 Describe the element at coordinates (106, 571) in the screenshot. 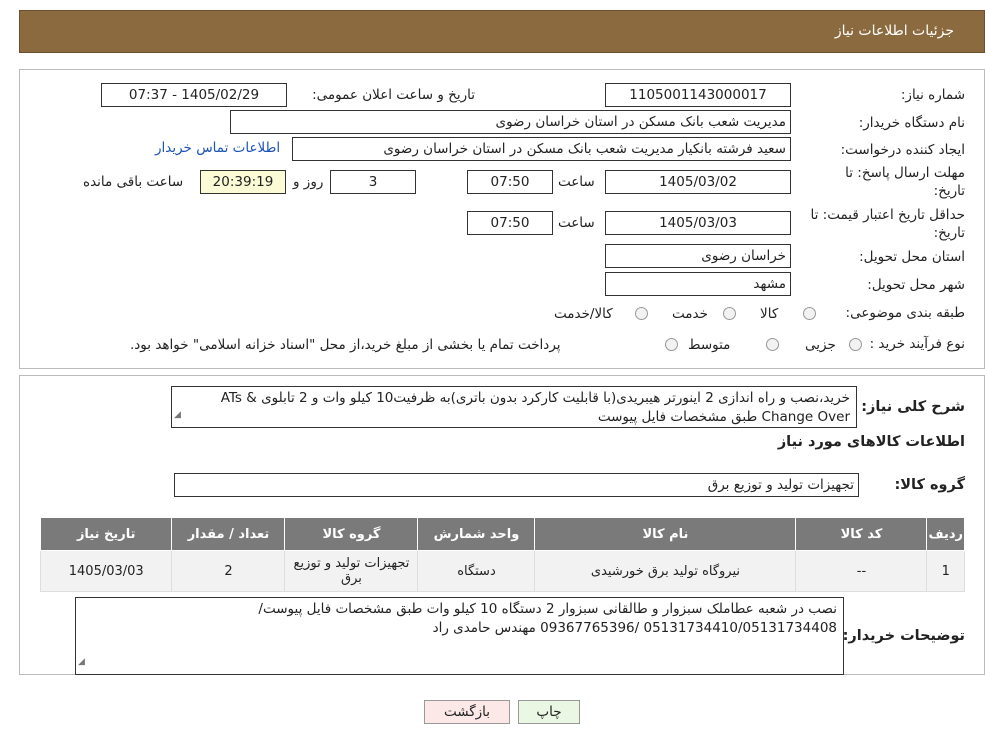

I see `cell-need-date: 1405/03/03` at that location.